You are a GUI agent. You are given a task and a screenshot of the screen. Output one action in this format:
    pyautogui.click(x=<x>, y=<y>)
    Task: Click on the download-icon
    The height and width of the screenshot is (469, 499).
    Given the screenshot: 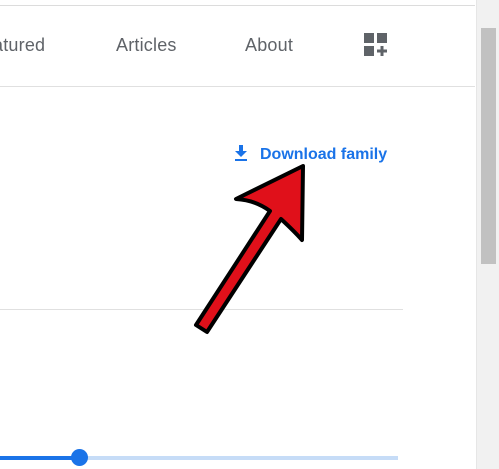 What is the action you would take?
    pyautogui.click(x=247, y=155)
    